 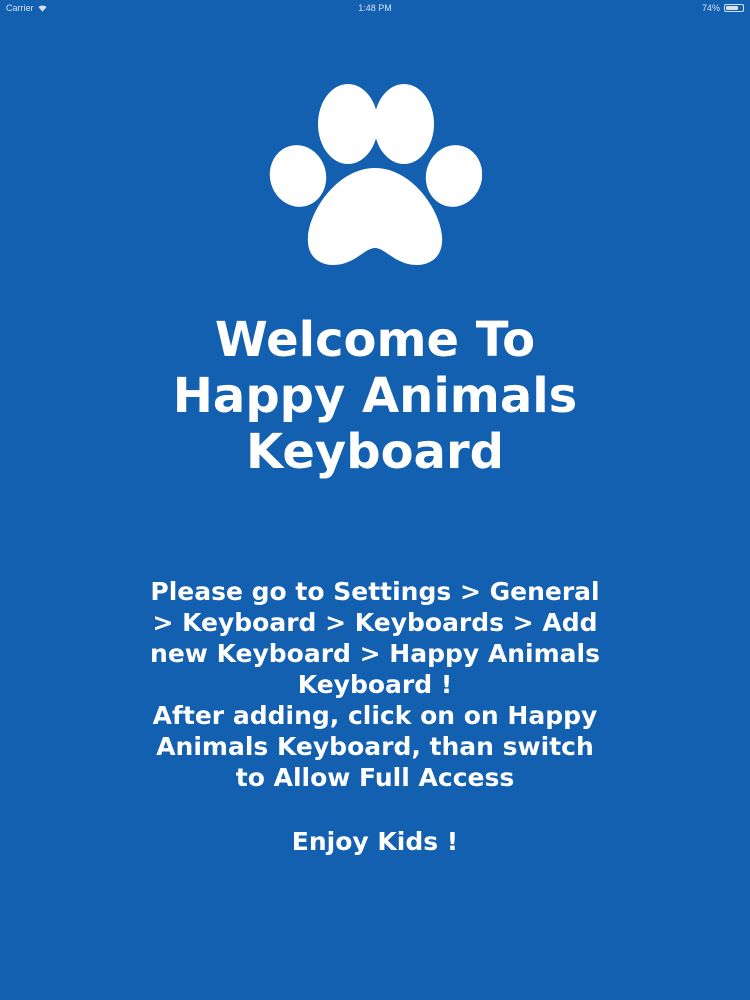 I want to click on enjoy-message: Enjoy Kids !, so click(x=375, y=841).